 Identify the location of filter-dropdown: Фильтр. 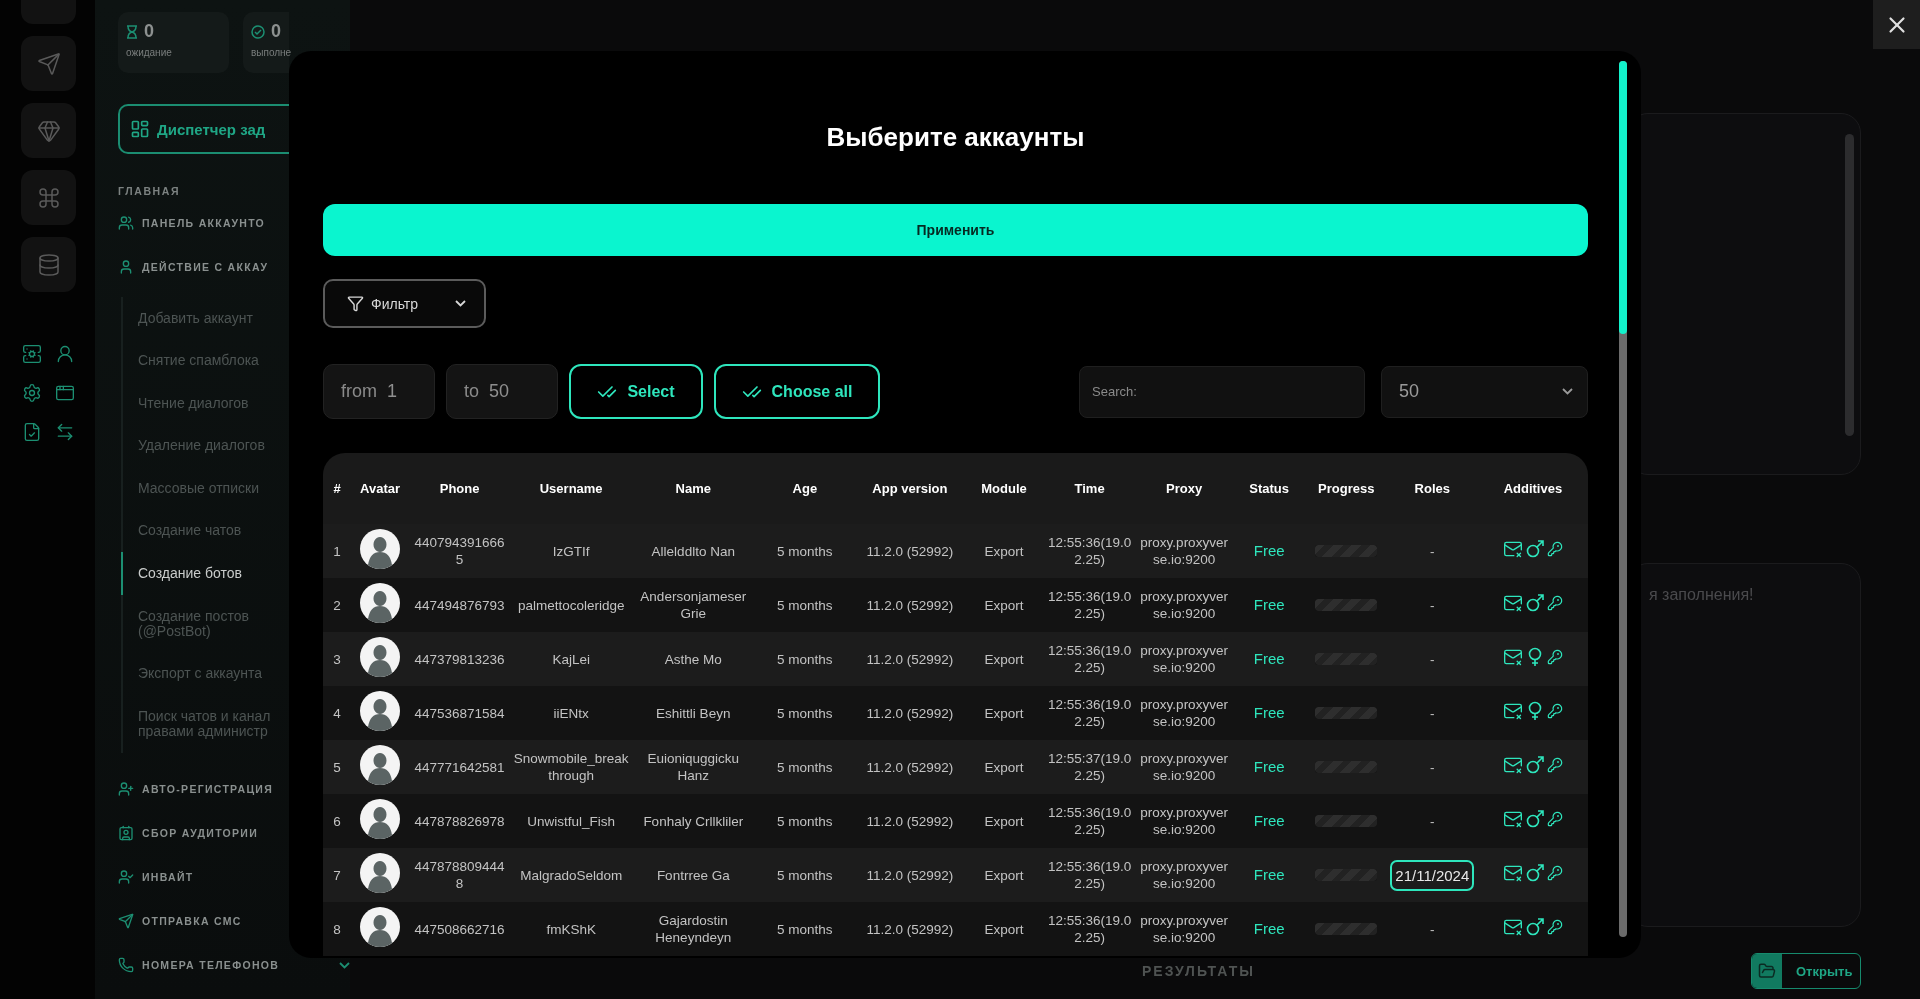
(404, 303).